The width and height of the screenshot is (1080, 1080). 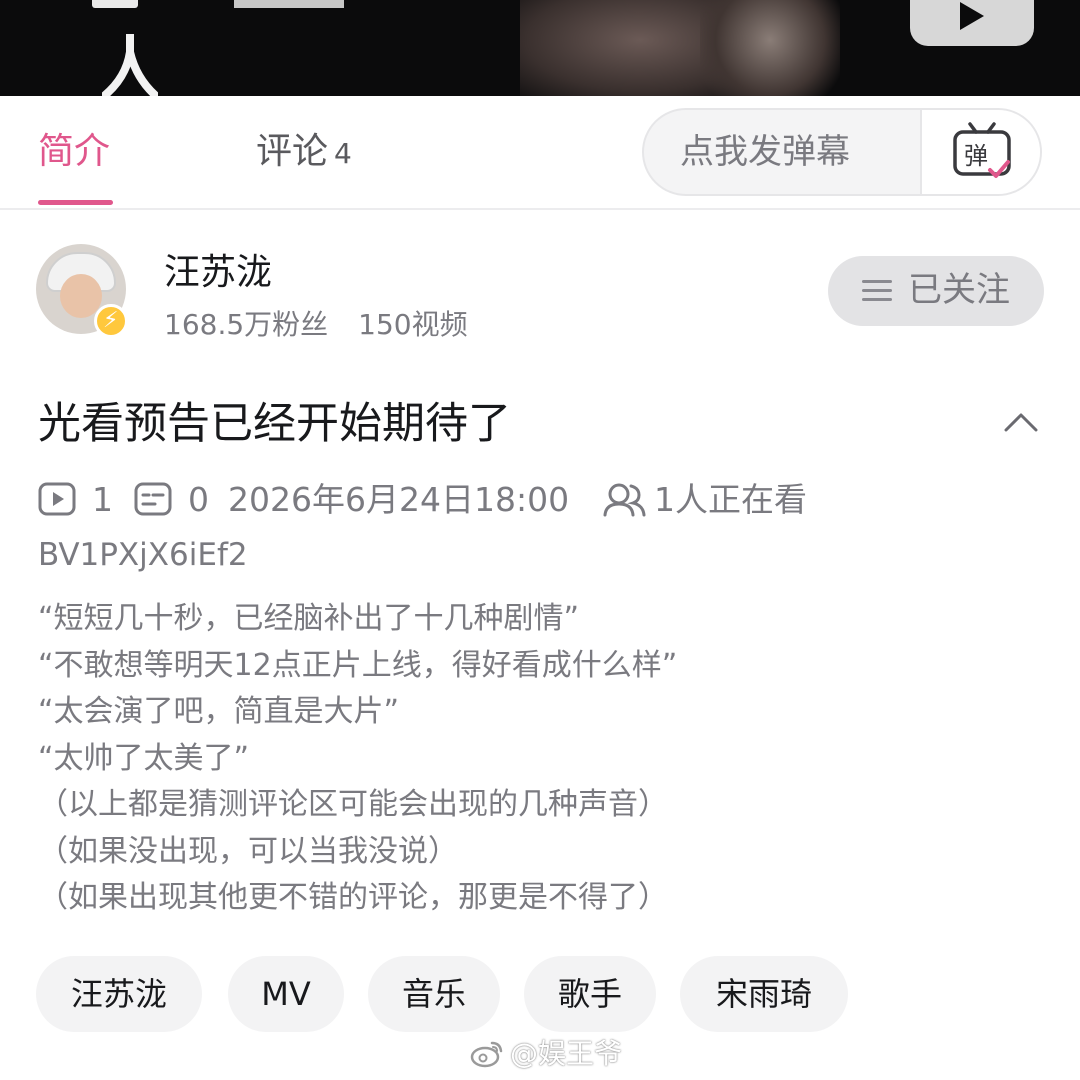 What do you see at coordinates (1021, 423) in the screenshot?
I see `chevron-up-icon` at bounding box center [1021, 423].